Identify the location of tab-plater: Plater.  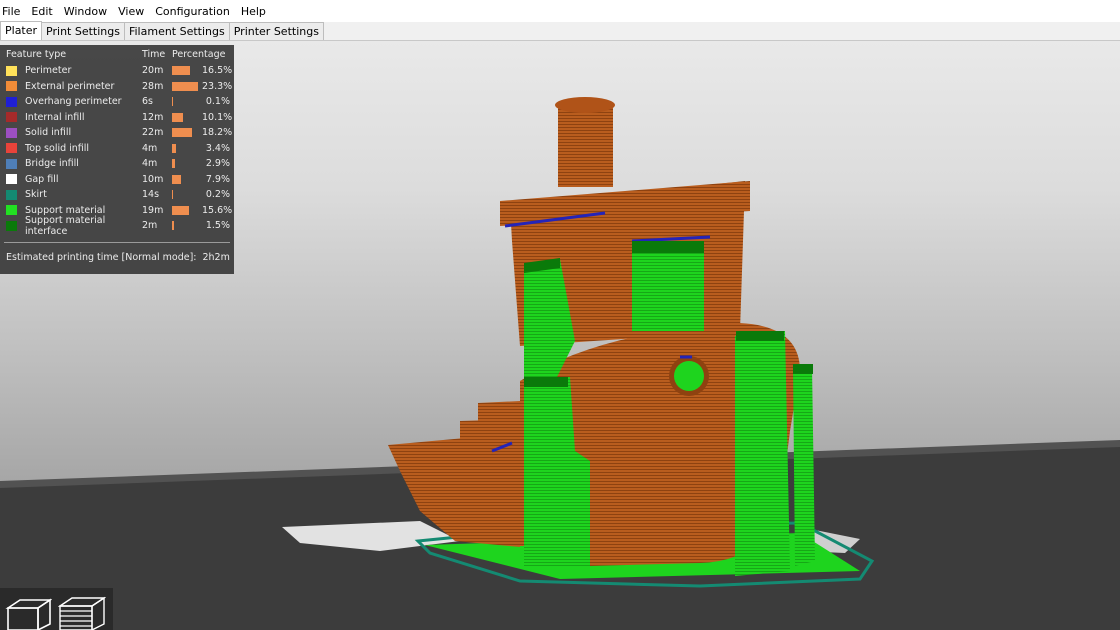
(21, 30).